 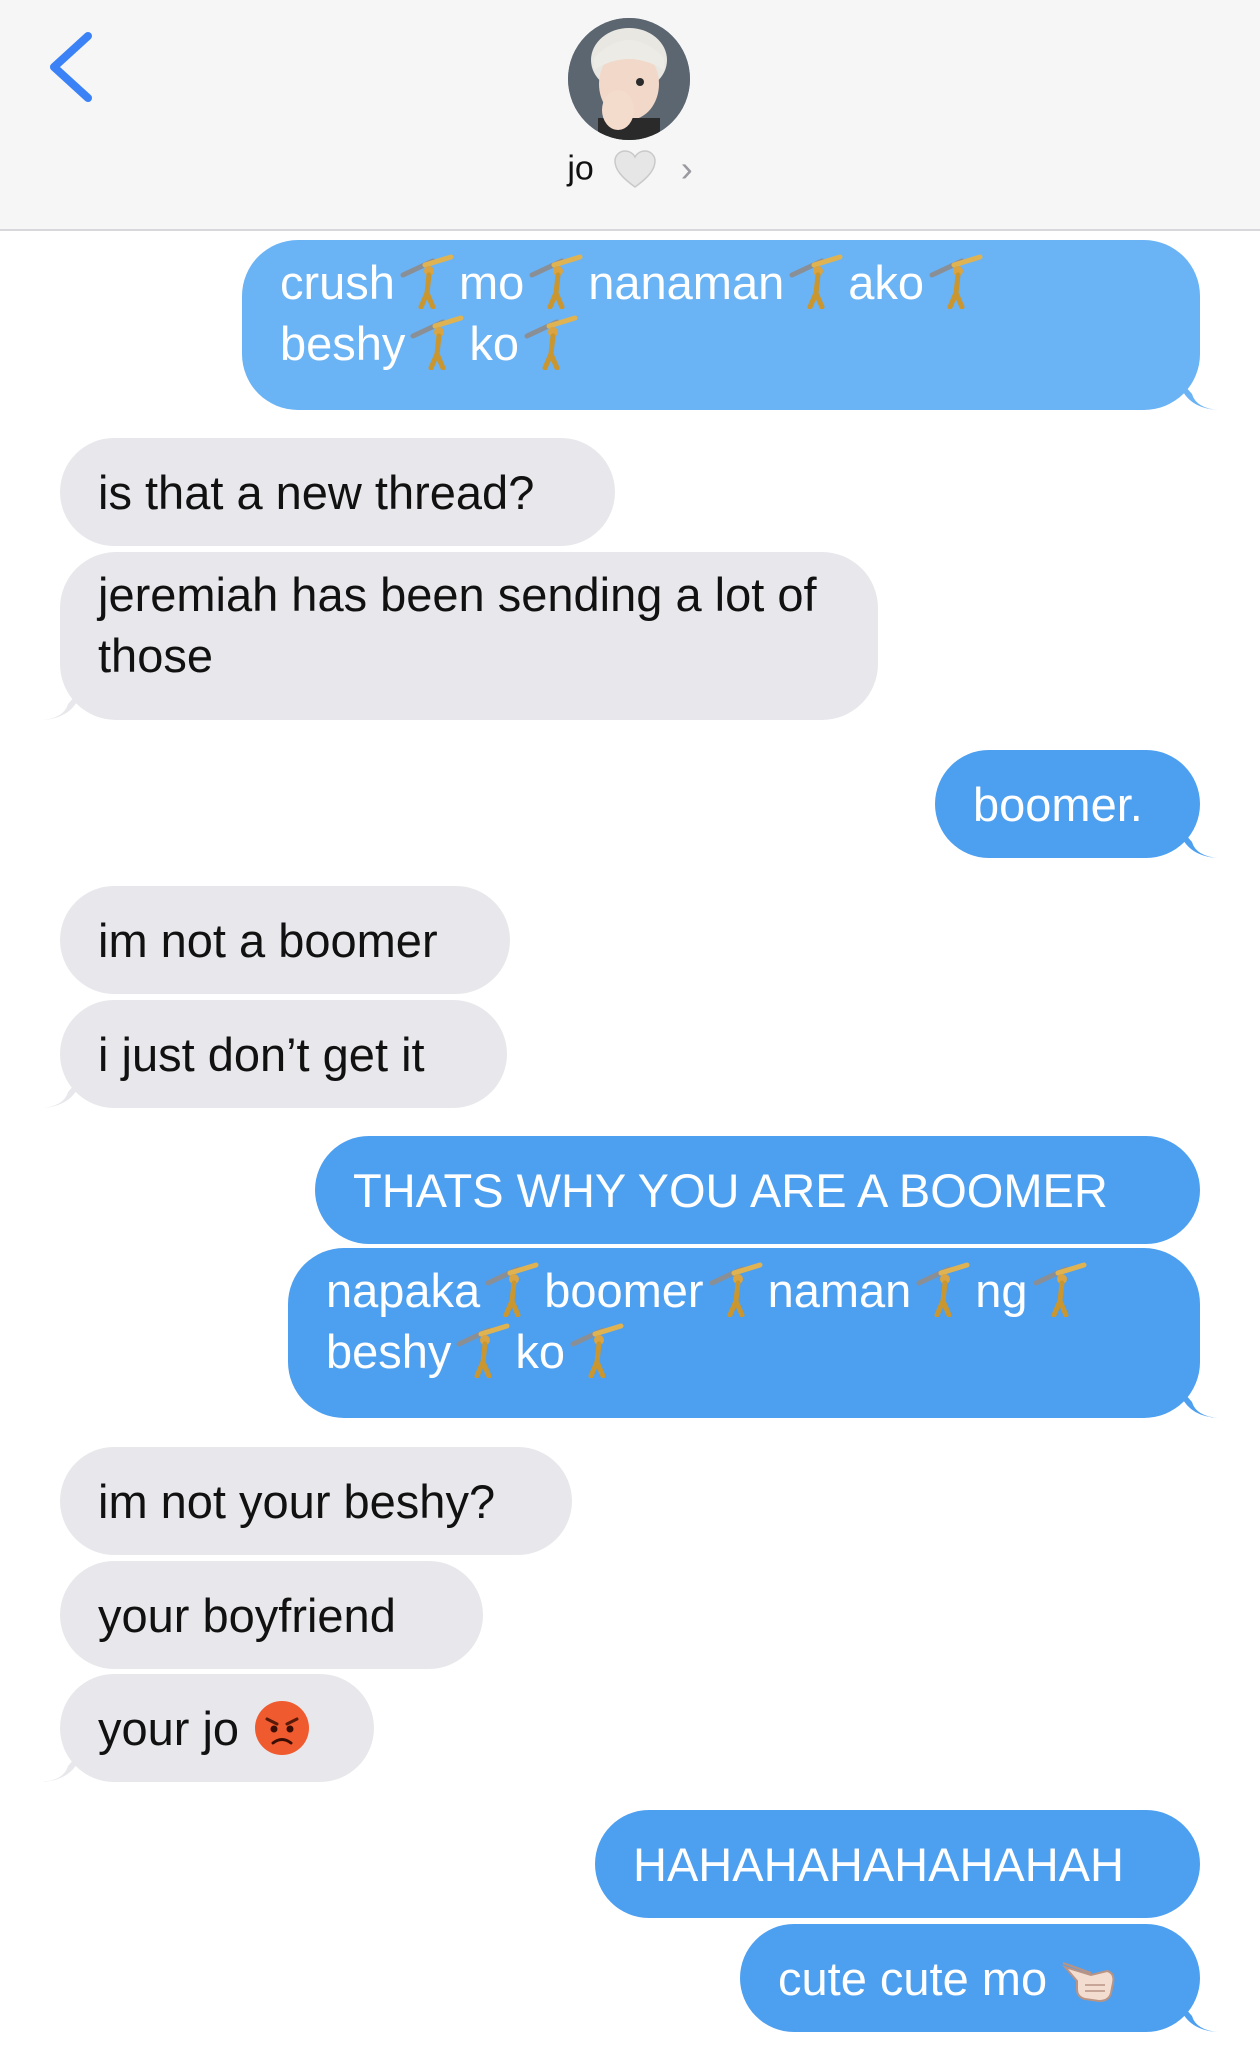 What do you see at coordinates (580, 168) in the screenshot?
I see `contact-name: jo` at bounding box center [580, 168].